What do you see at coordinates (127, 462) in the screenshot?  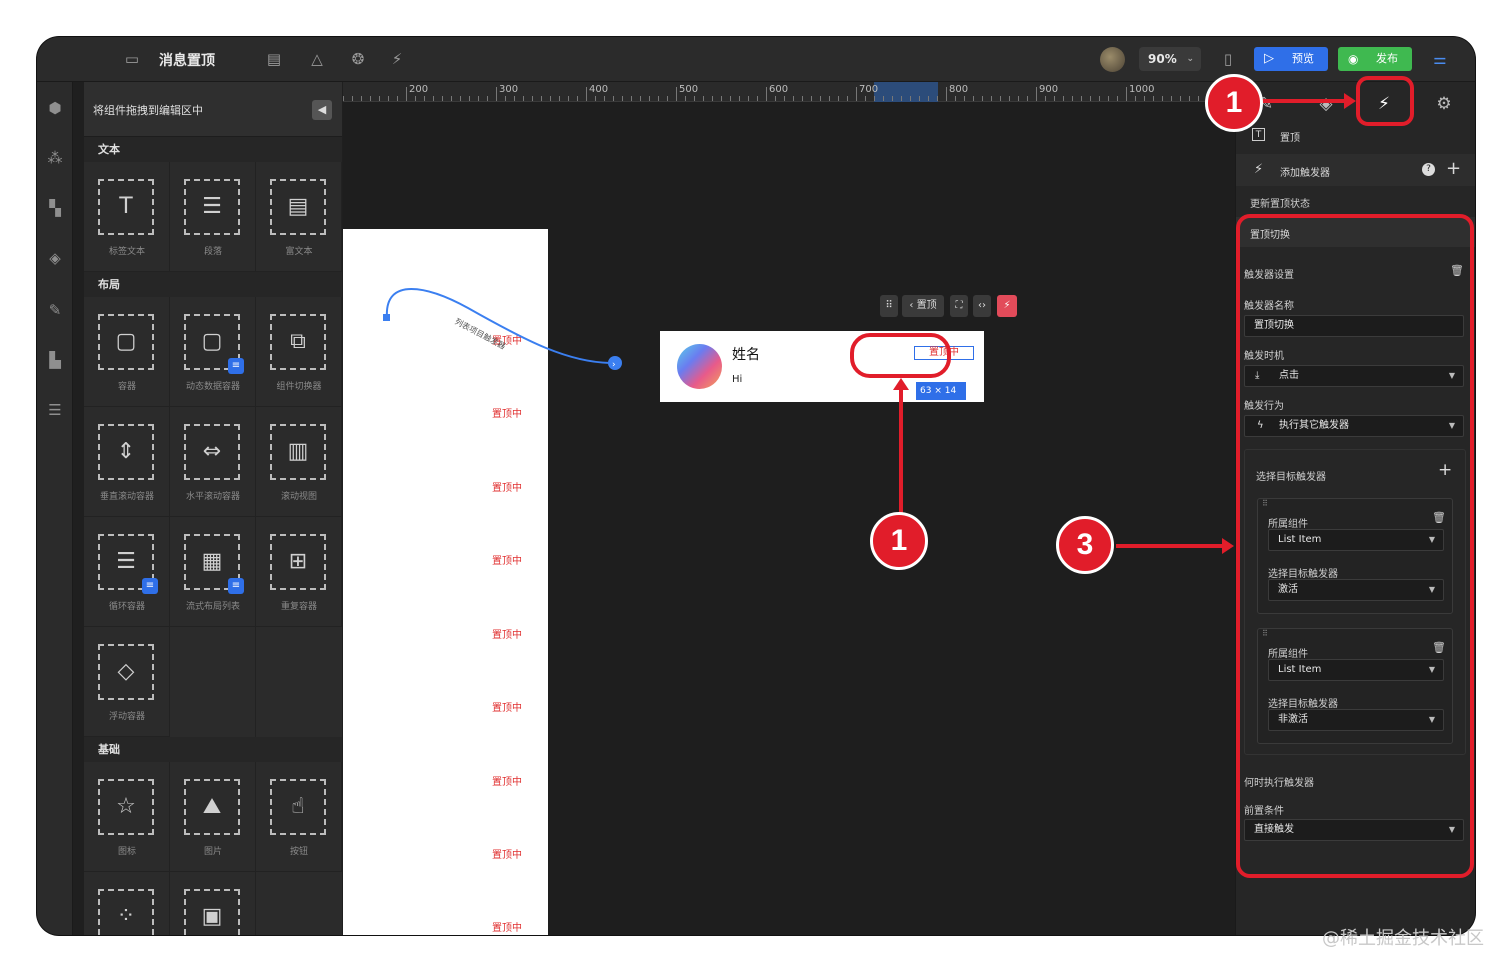 I see `tile-vertical-scroll: ⇕ 垂直滚动容器` at bounding box center [127, 462].